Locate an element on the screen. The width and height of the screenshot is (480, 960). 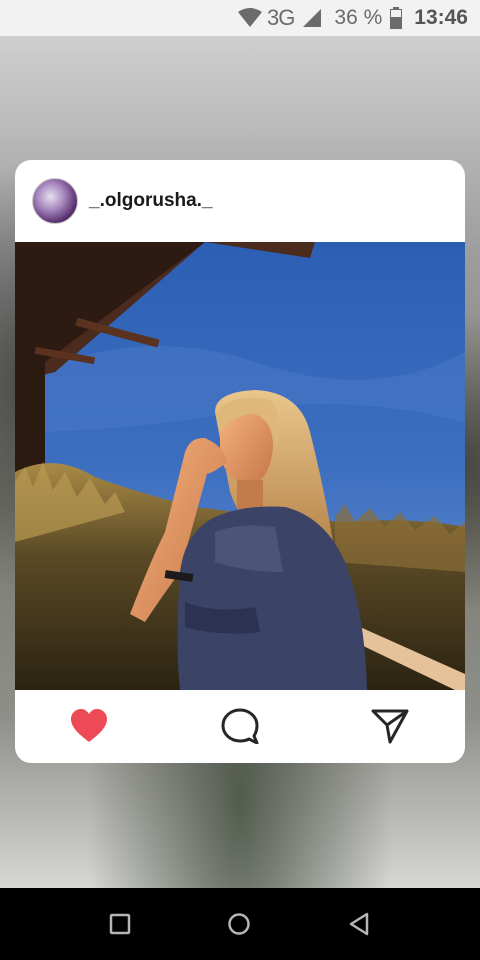
navigation-bar is located at coordinates (240, 924).